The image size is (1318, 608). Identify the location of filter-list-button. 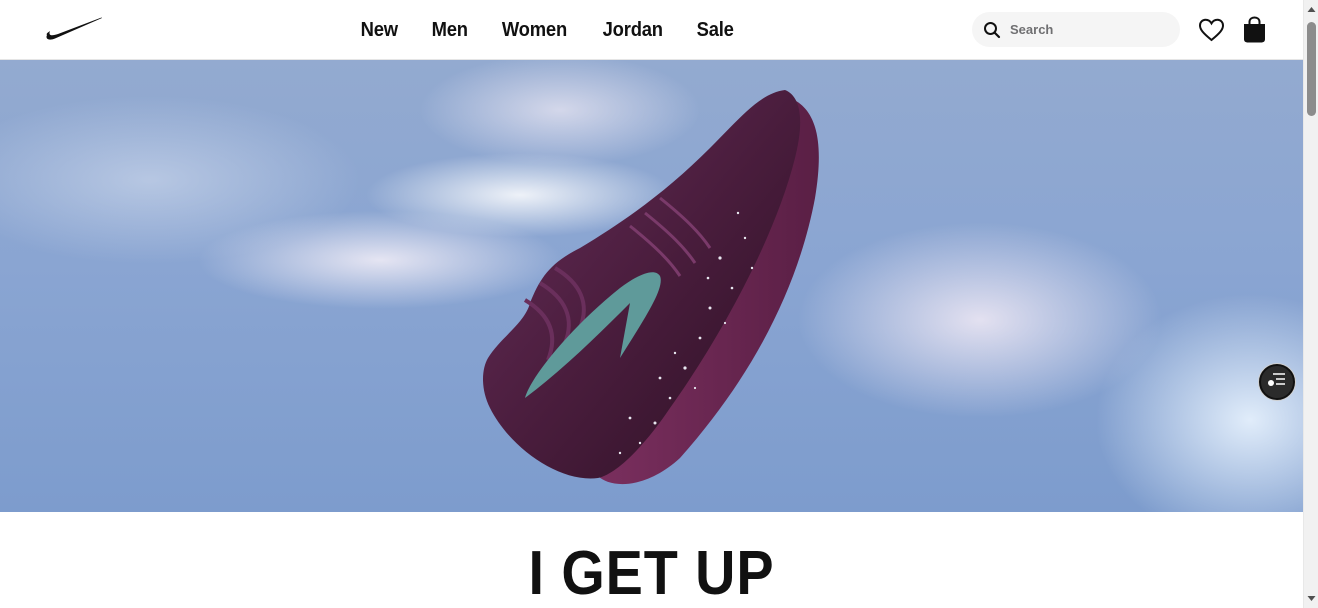
(1277, 382).